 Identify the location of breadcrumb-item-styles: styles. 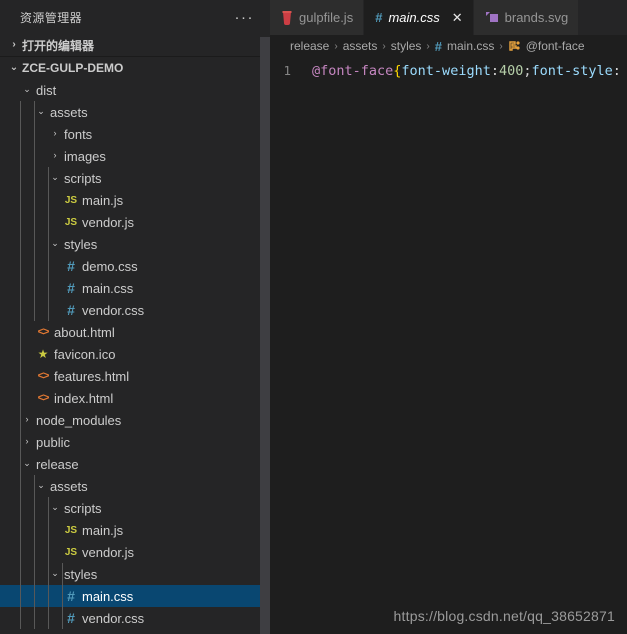
(406, 46).